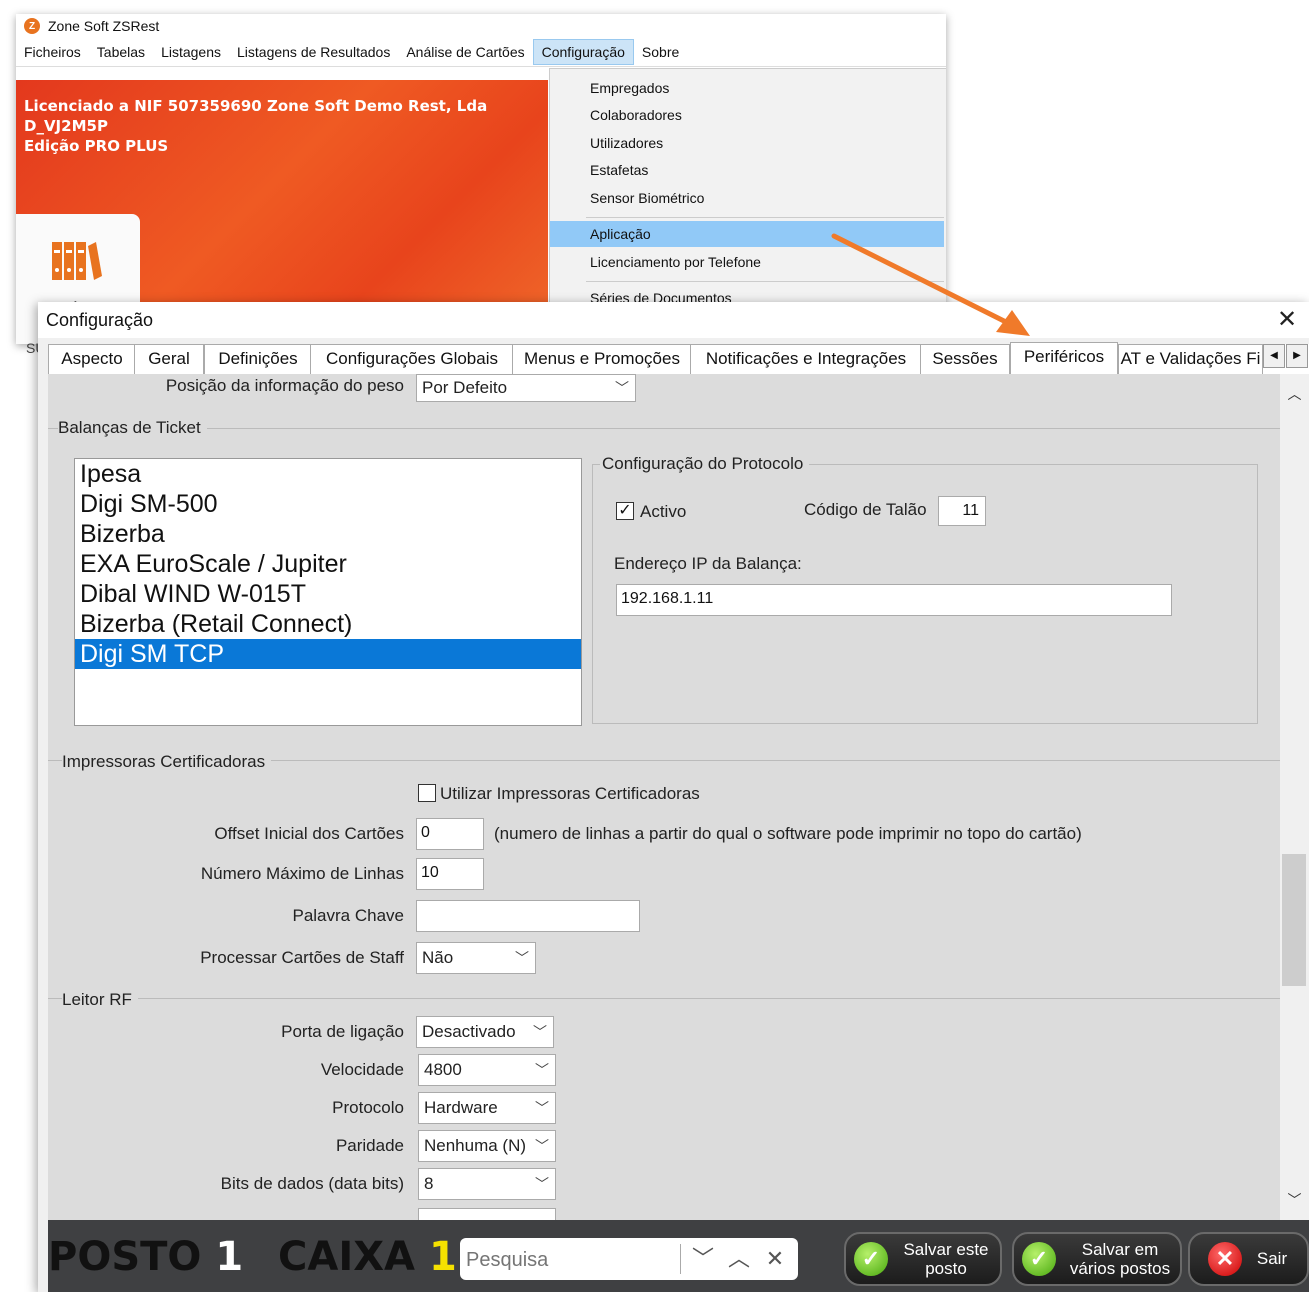  What do you see at coordinates (52, 52) in the screenshot?
I see `menu-ficheiros: Ficheiros` at bounding box center [52, 52].